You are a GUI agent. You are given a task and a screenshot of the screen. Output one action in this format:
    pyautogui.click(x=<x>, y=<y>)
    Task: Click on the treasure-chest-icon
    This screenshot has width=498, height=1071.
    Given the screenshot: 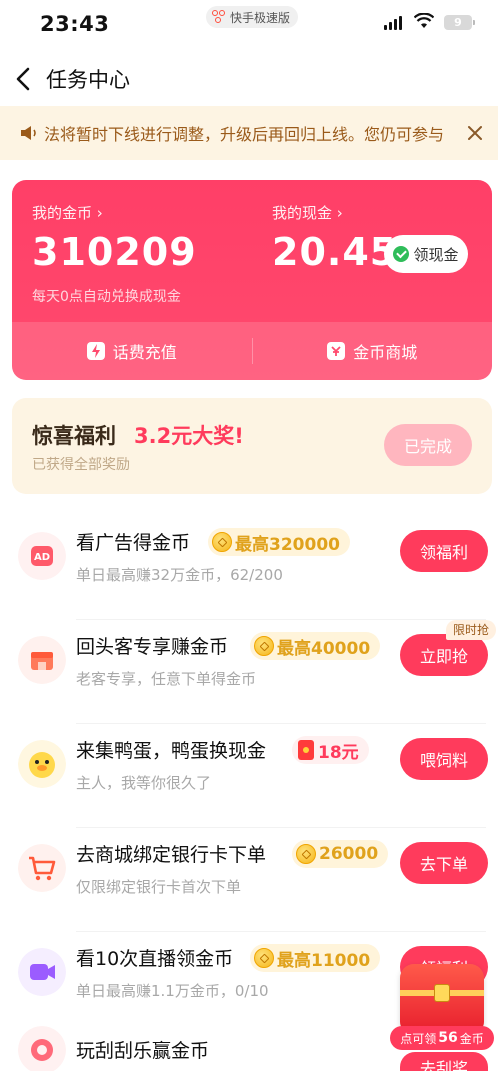 What is the action you would take?
    pyautogui.click(x=442, y=998)
    